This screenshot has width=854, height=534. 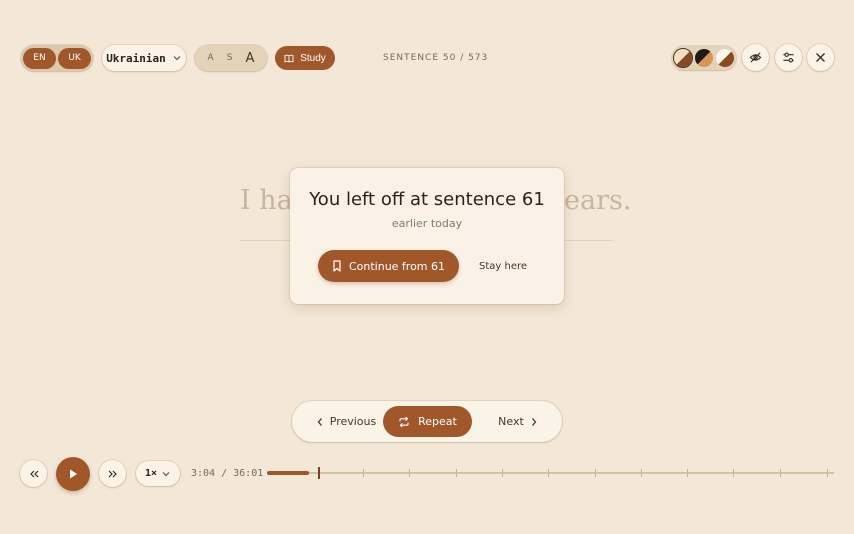 What do you see at coordinates (404, 421) in the screenshot?
I see `repeat-icon` at bounding box center [404, 421].